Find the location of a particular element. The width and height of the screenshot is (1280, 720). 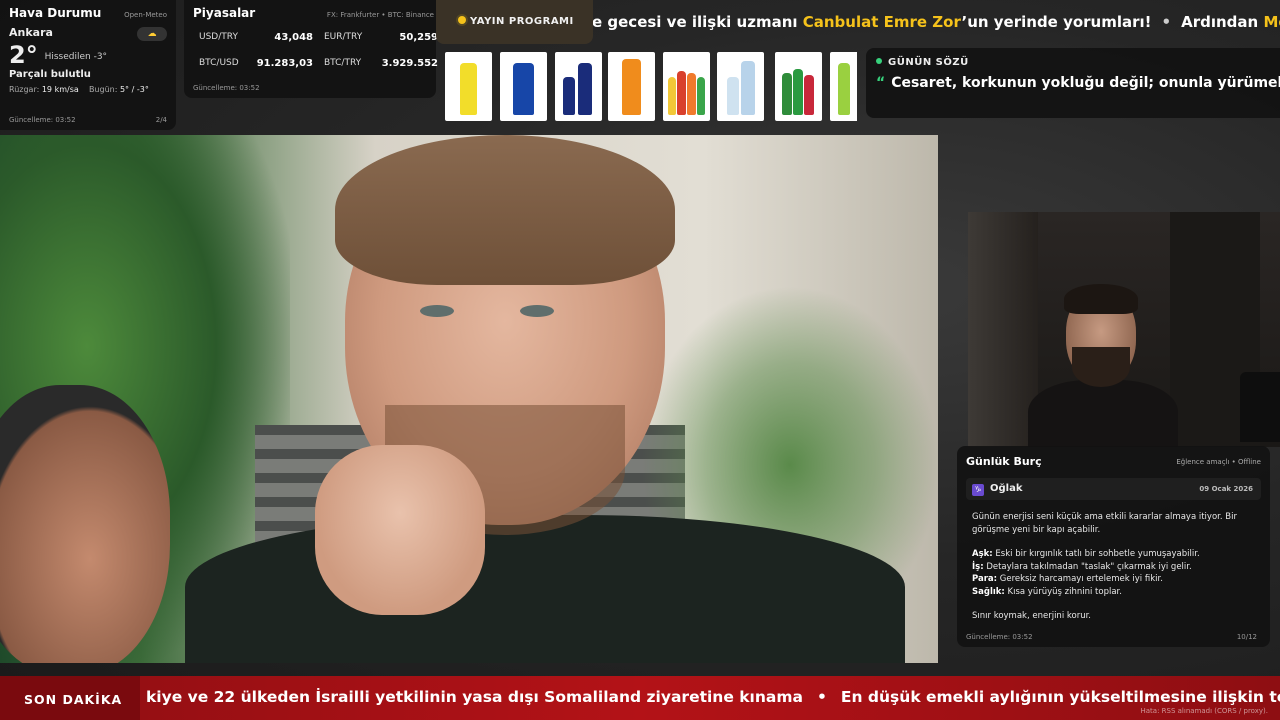

horoscope-line-key: İş: is located at coordinates (978, 566).